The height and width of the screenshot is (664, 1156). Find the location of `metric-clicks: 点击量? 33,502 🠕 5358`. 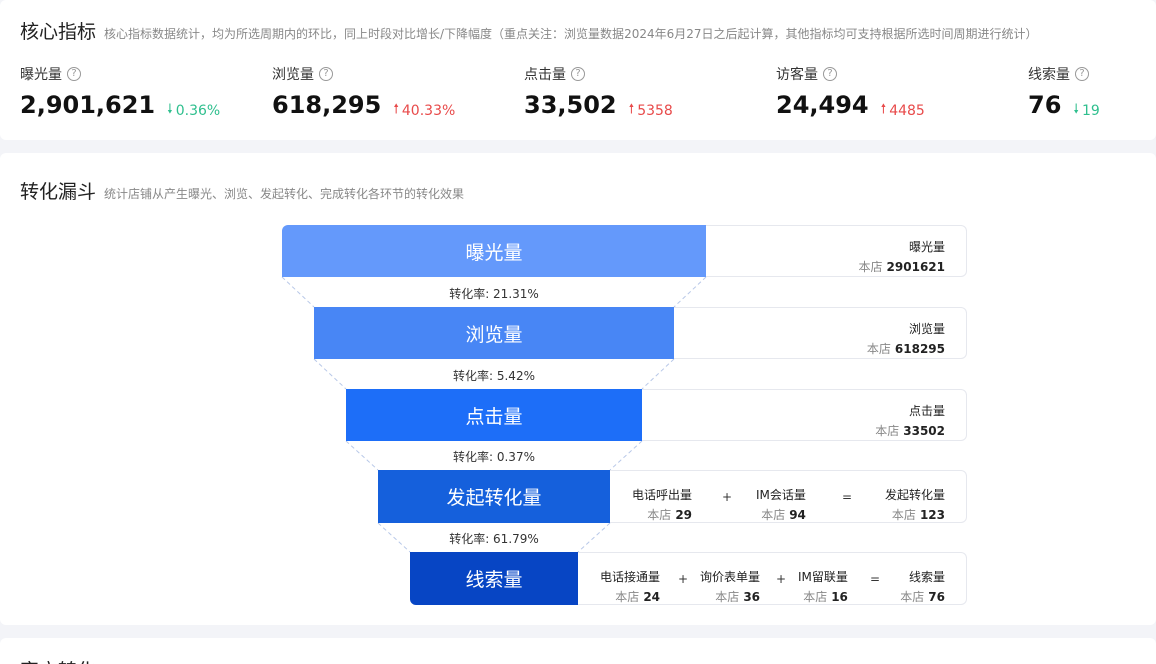

metric-clicks: 点击量? 33,502 🠕 5358 is located at coordinates (598, 93).